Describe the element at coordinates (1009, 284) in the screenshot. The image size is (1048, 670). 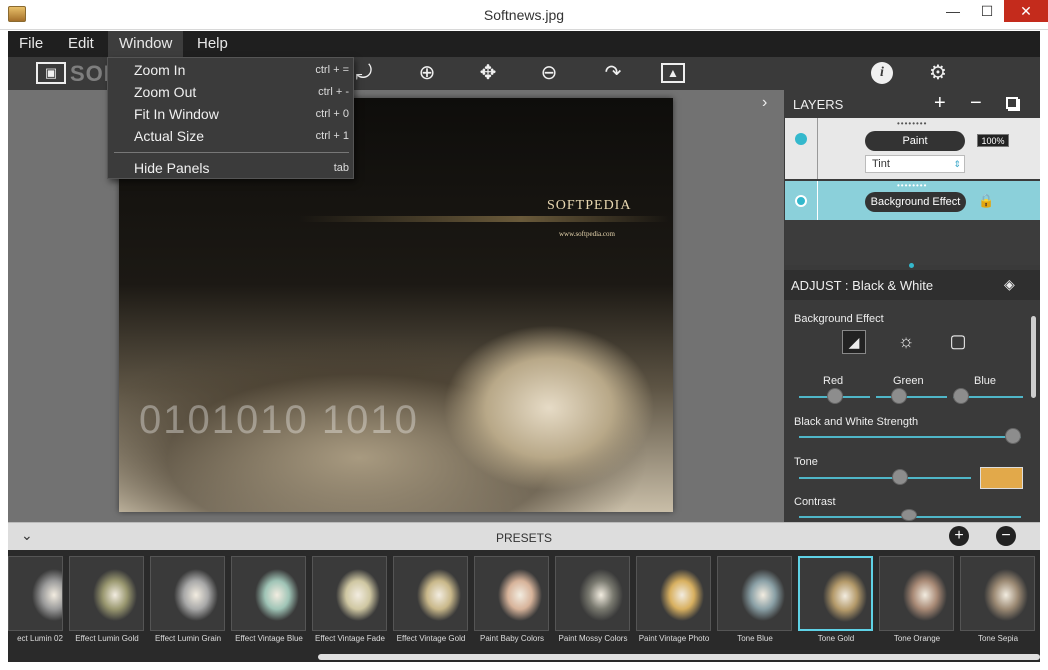
I see `eraser-icon: ◈` at that location.